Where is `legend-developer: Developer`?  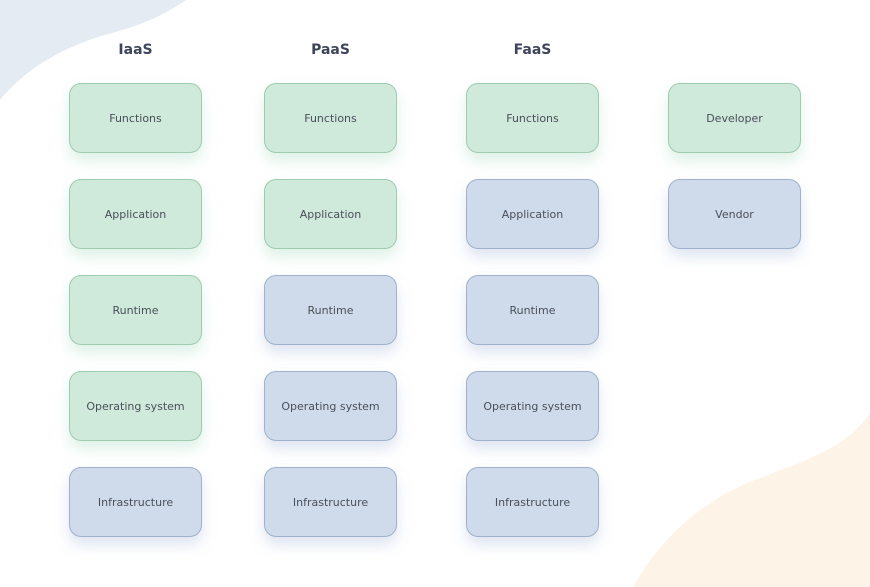
legend-developer: Developer is located at coordinates (734, 118).